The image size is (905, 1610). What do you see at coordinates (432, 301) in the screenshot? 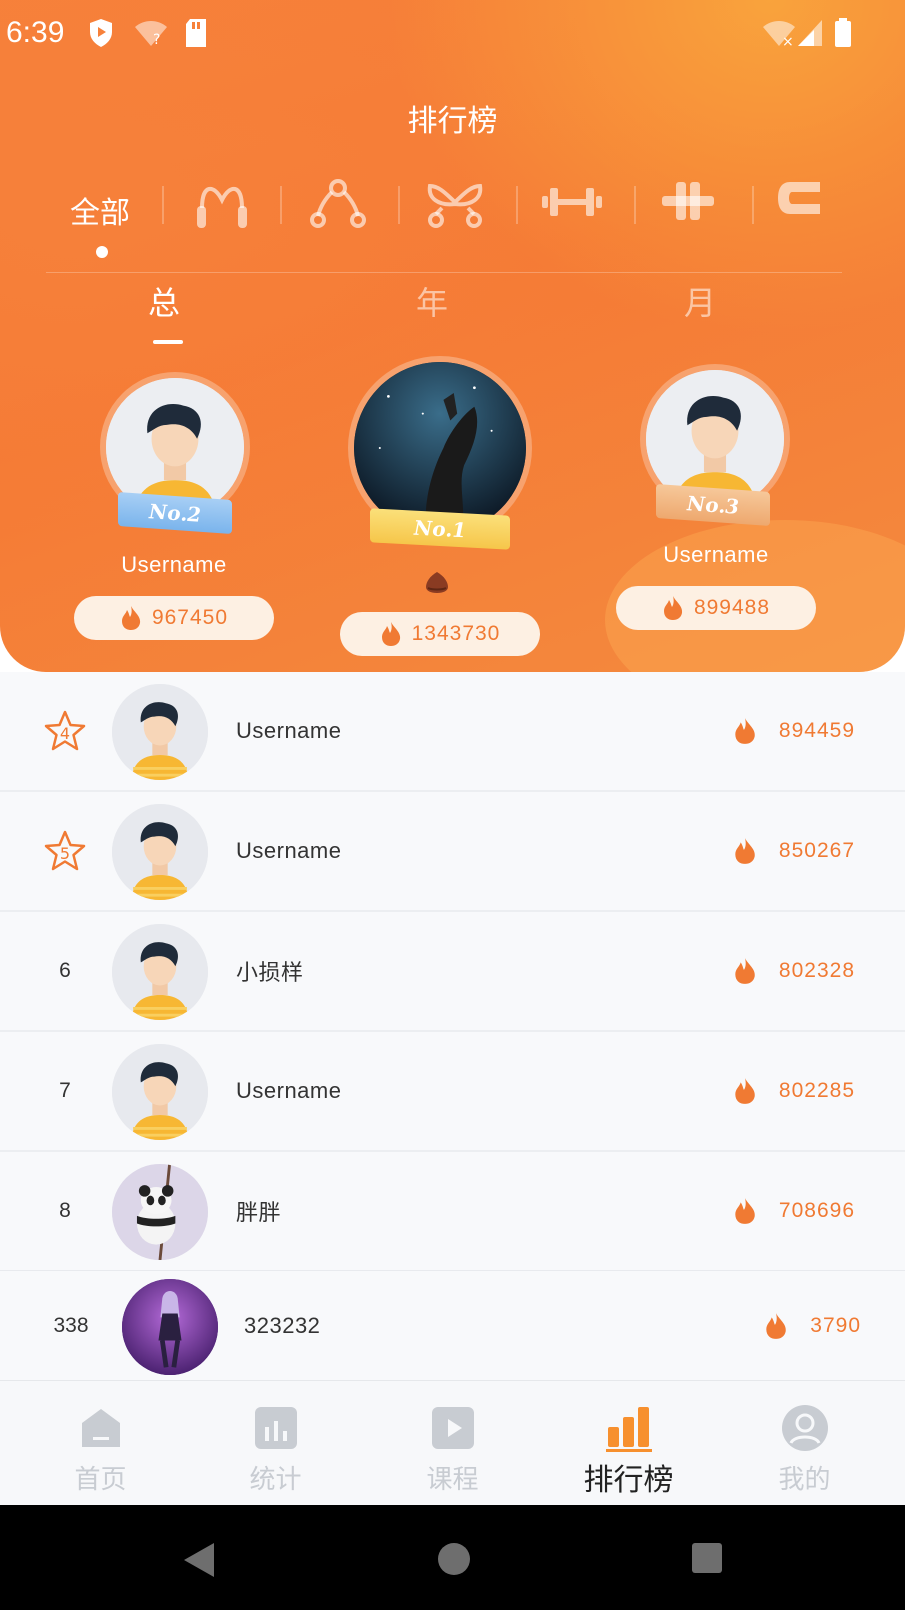
I see `period-tab-year: 年` at bounding box center [432, 301].